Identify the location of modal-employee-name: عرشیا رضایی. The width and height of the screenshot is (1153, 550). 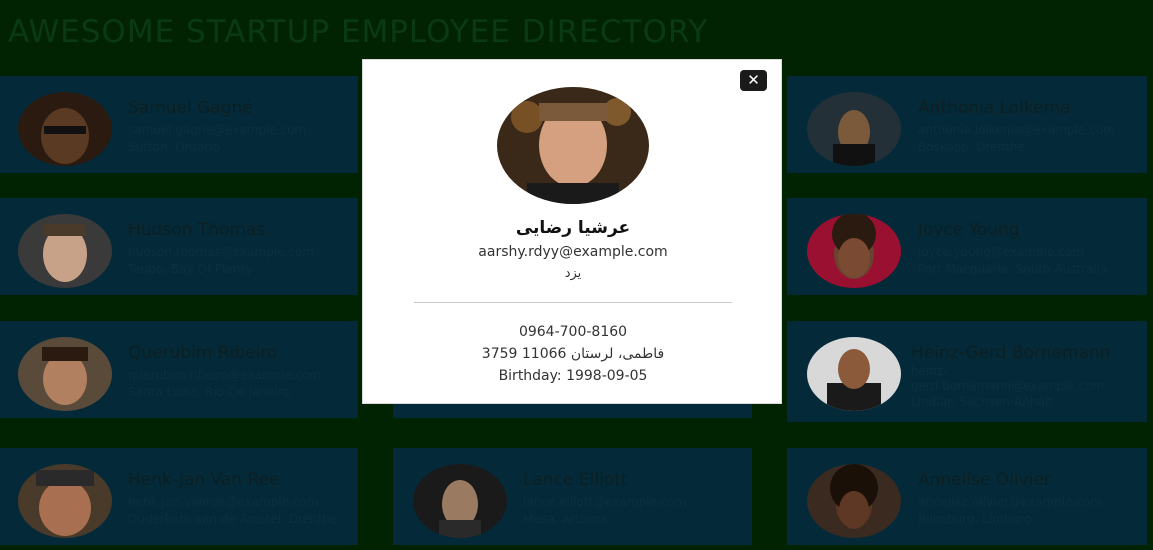
(573, 228).